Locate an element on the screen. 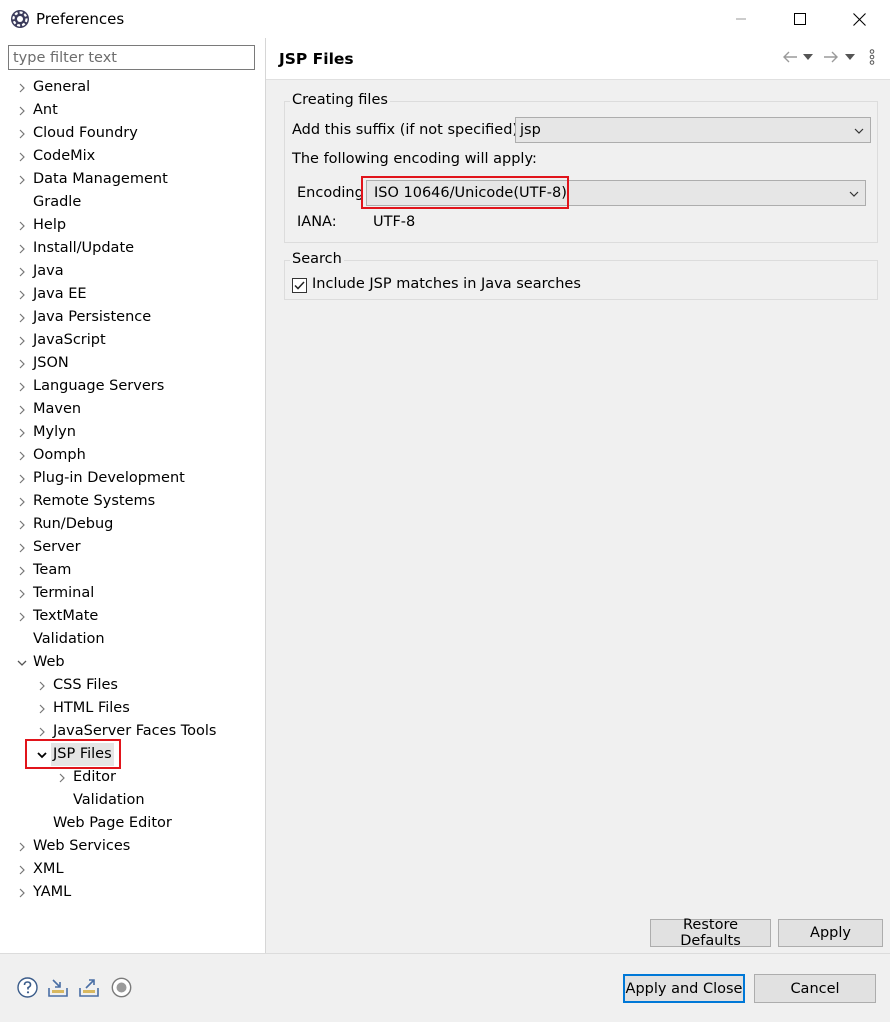  tree-item: Web is located at coordinates (132, 662).